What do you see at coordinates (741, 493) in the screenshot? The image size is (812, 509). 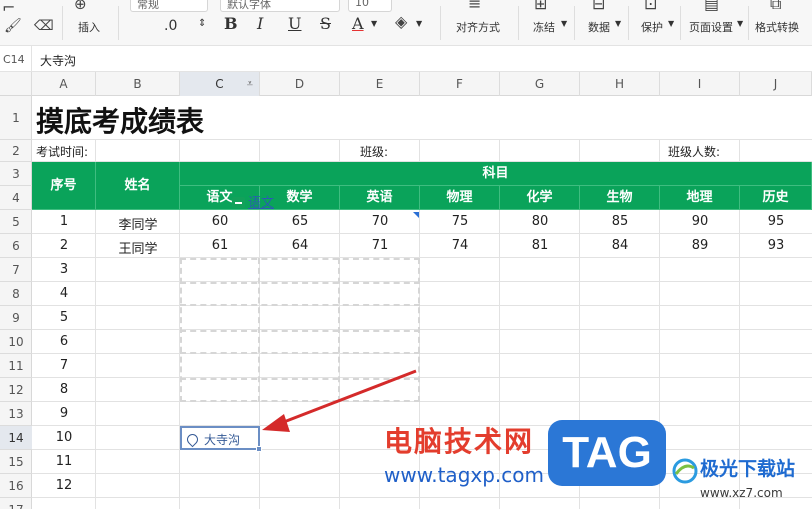 I see `partner-url: www.xz7.com` at bounding box center [741, 493].